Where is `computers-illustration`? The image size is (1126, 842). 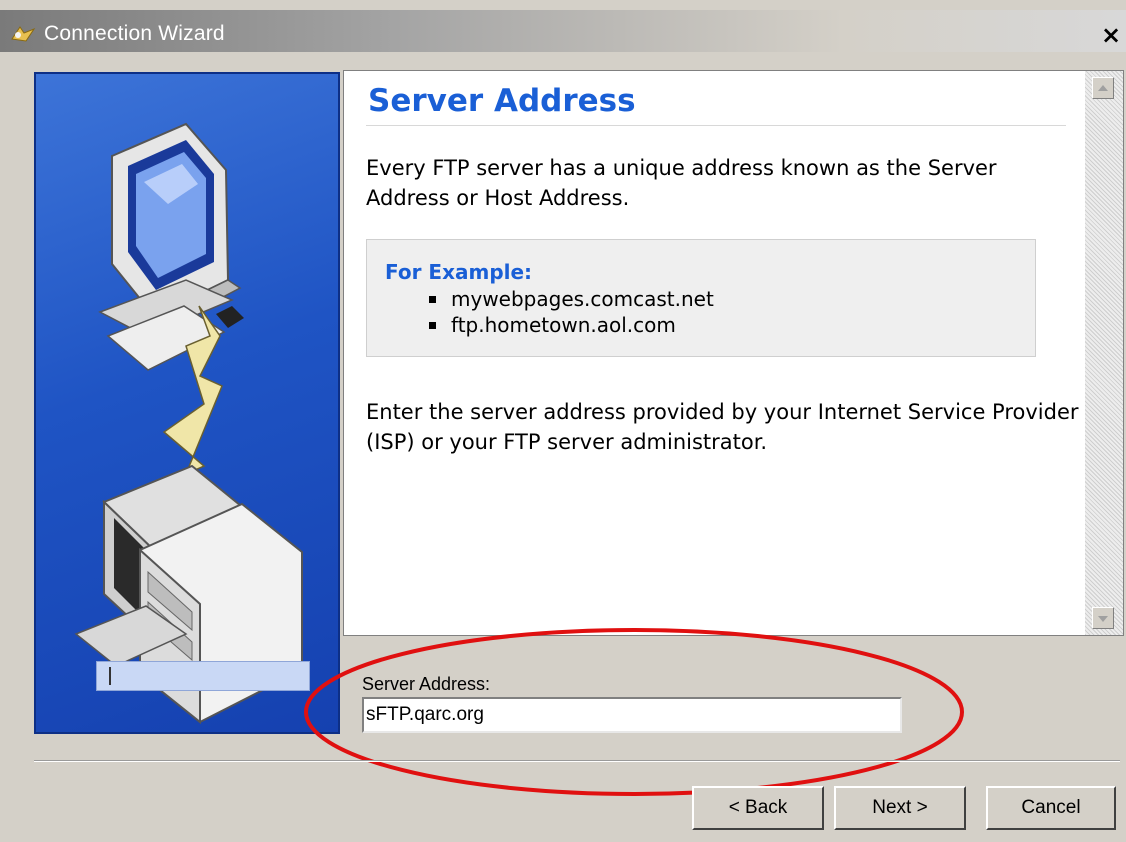
computers-illustration is located at coordinates (188, 423).